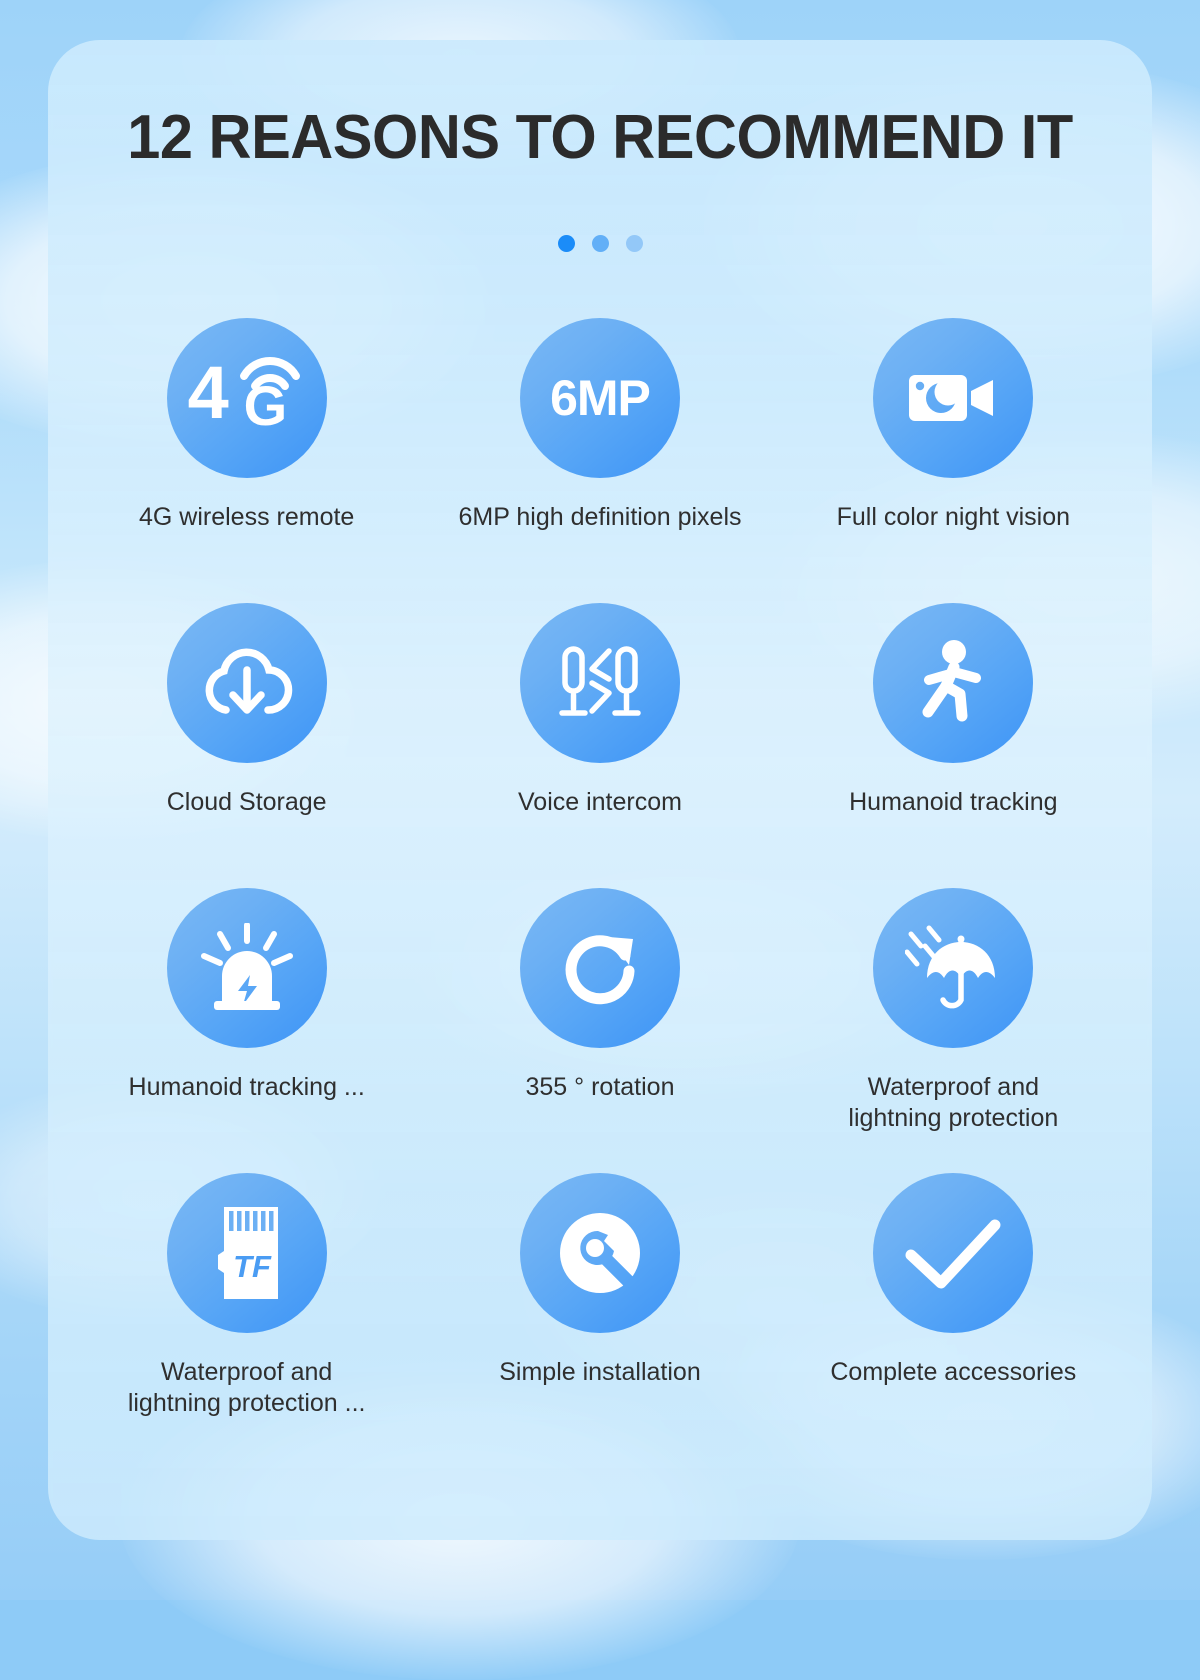 The height and width of the screenshot is (1680, 1200). Describe the element at coordinates (246, 968) in the screenshot. I see `alarm-siren-icon` at that location.